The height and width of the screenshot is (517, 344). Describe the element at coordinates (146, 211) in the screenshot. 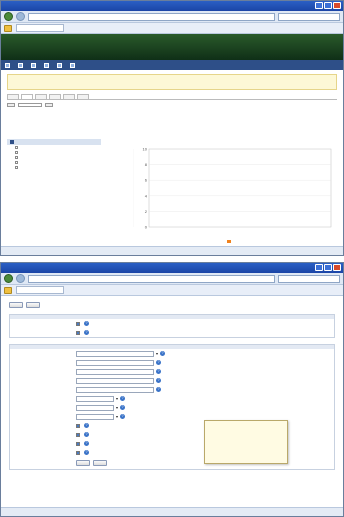

I see `y-tick-label: 2` at that location.